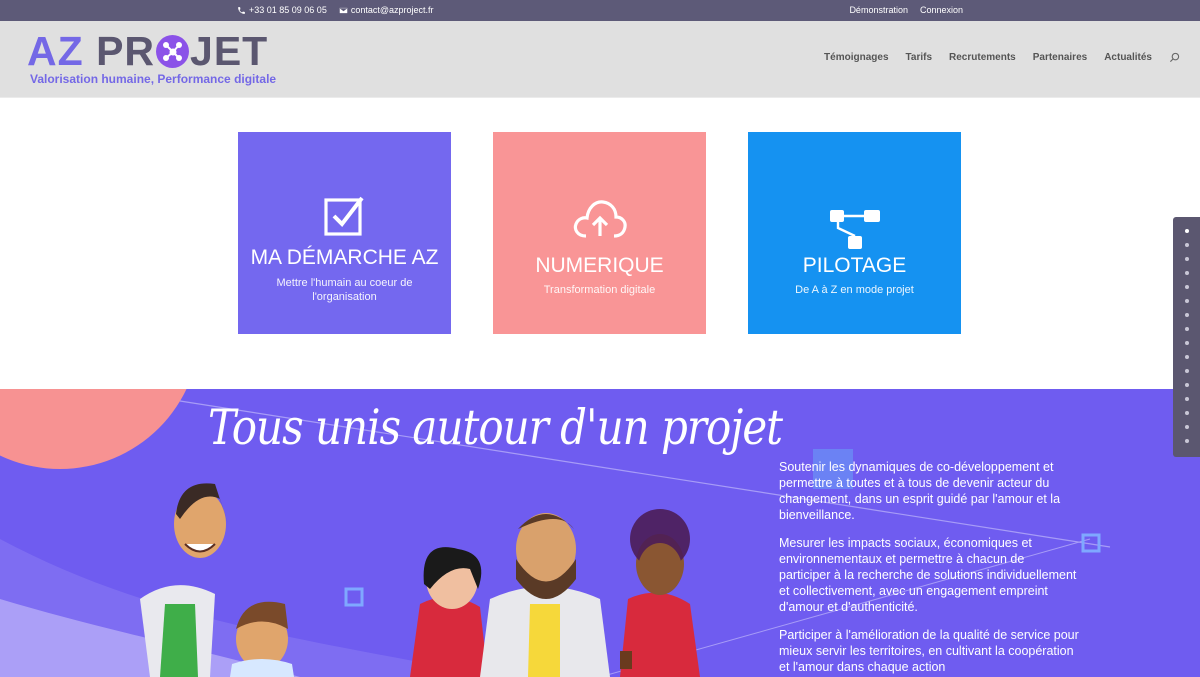 This screenshot has height=677, width=1200. I want to click on card-subtitle: Transformation digitale, so click(599, 290).